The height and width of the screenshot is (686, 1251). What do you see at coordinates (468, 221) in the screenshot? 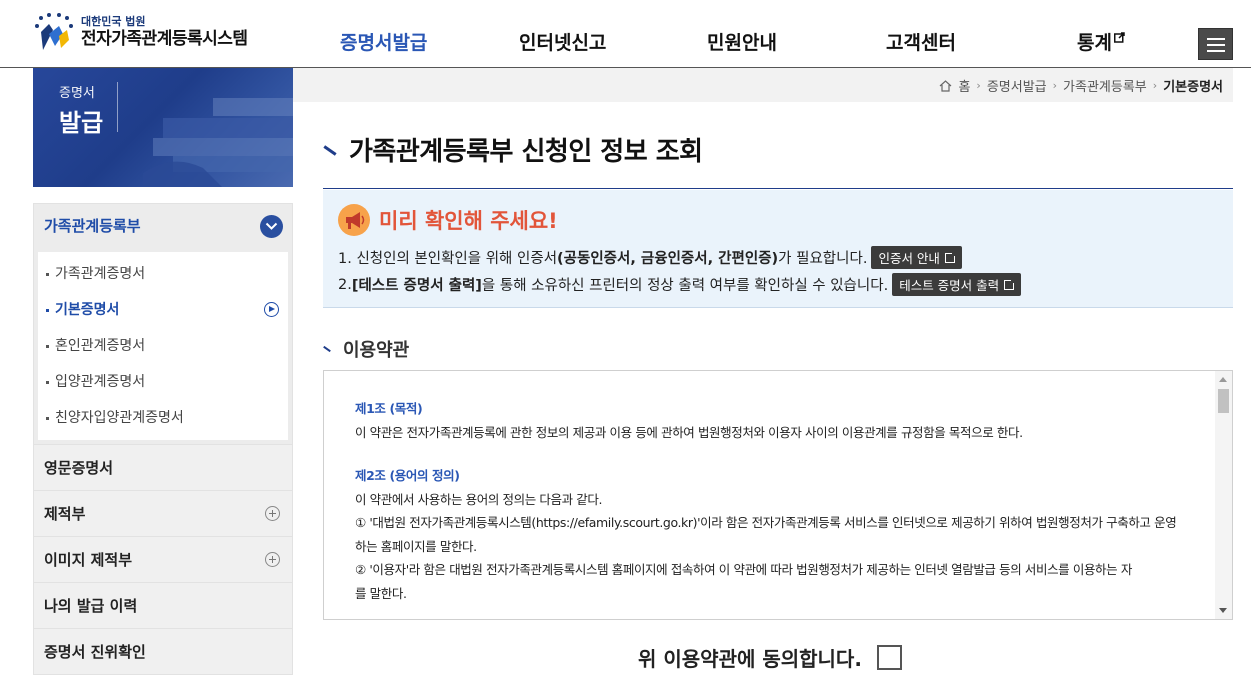
I see `notice-title: 미리 확인해 주세요!` at bounding box center [468, 221].